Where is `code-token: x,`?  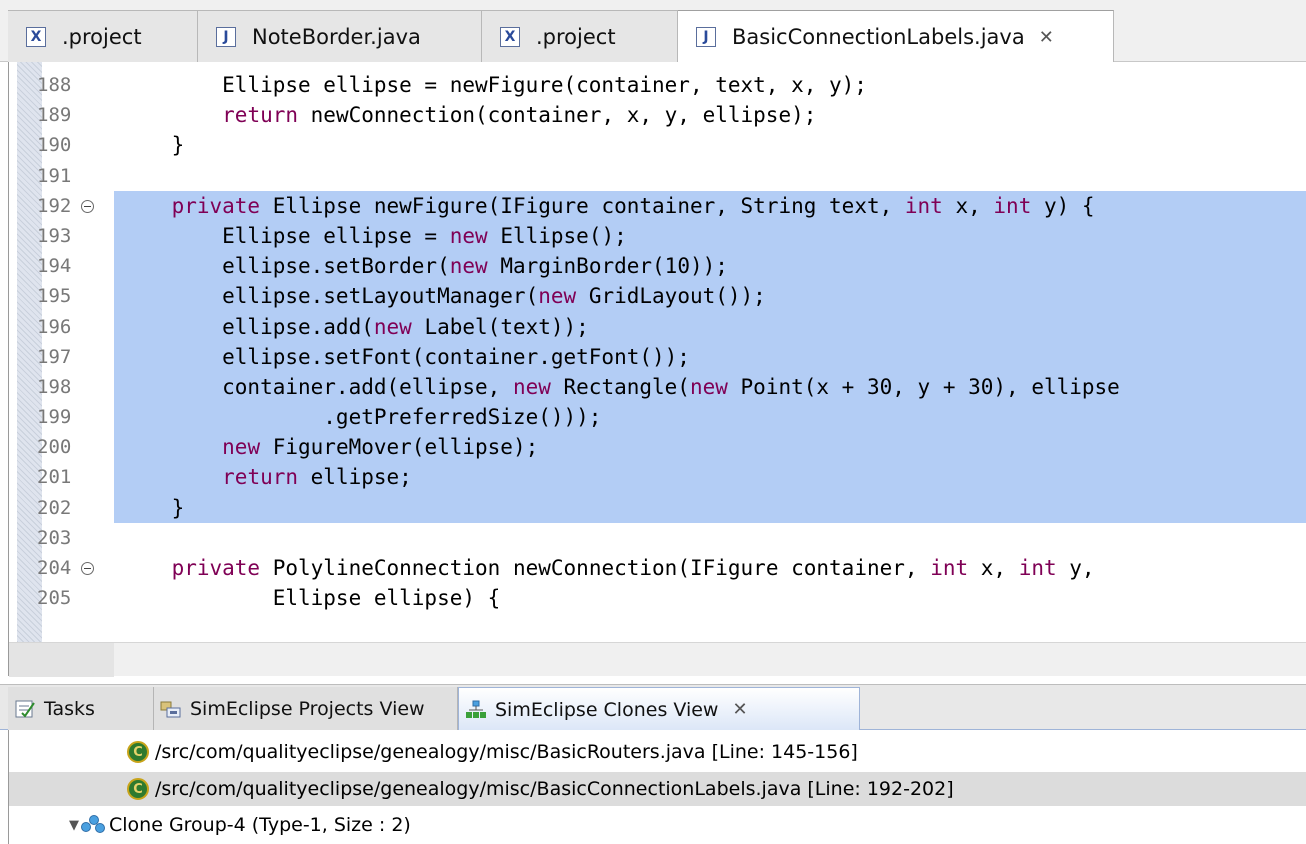 code-token: x, is located at coordinates (993, 568).